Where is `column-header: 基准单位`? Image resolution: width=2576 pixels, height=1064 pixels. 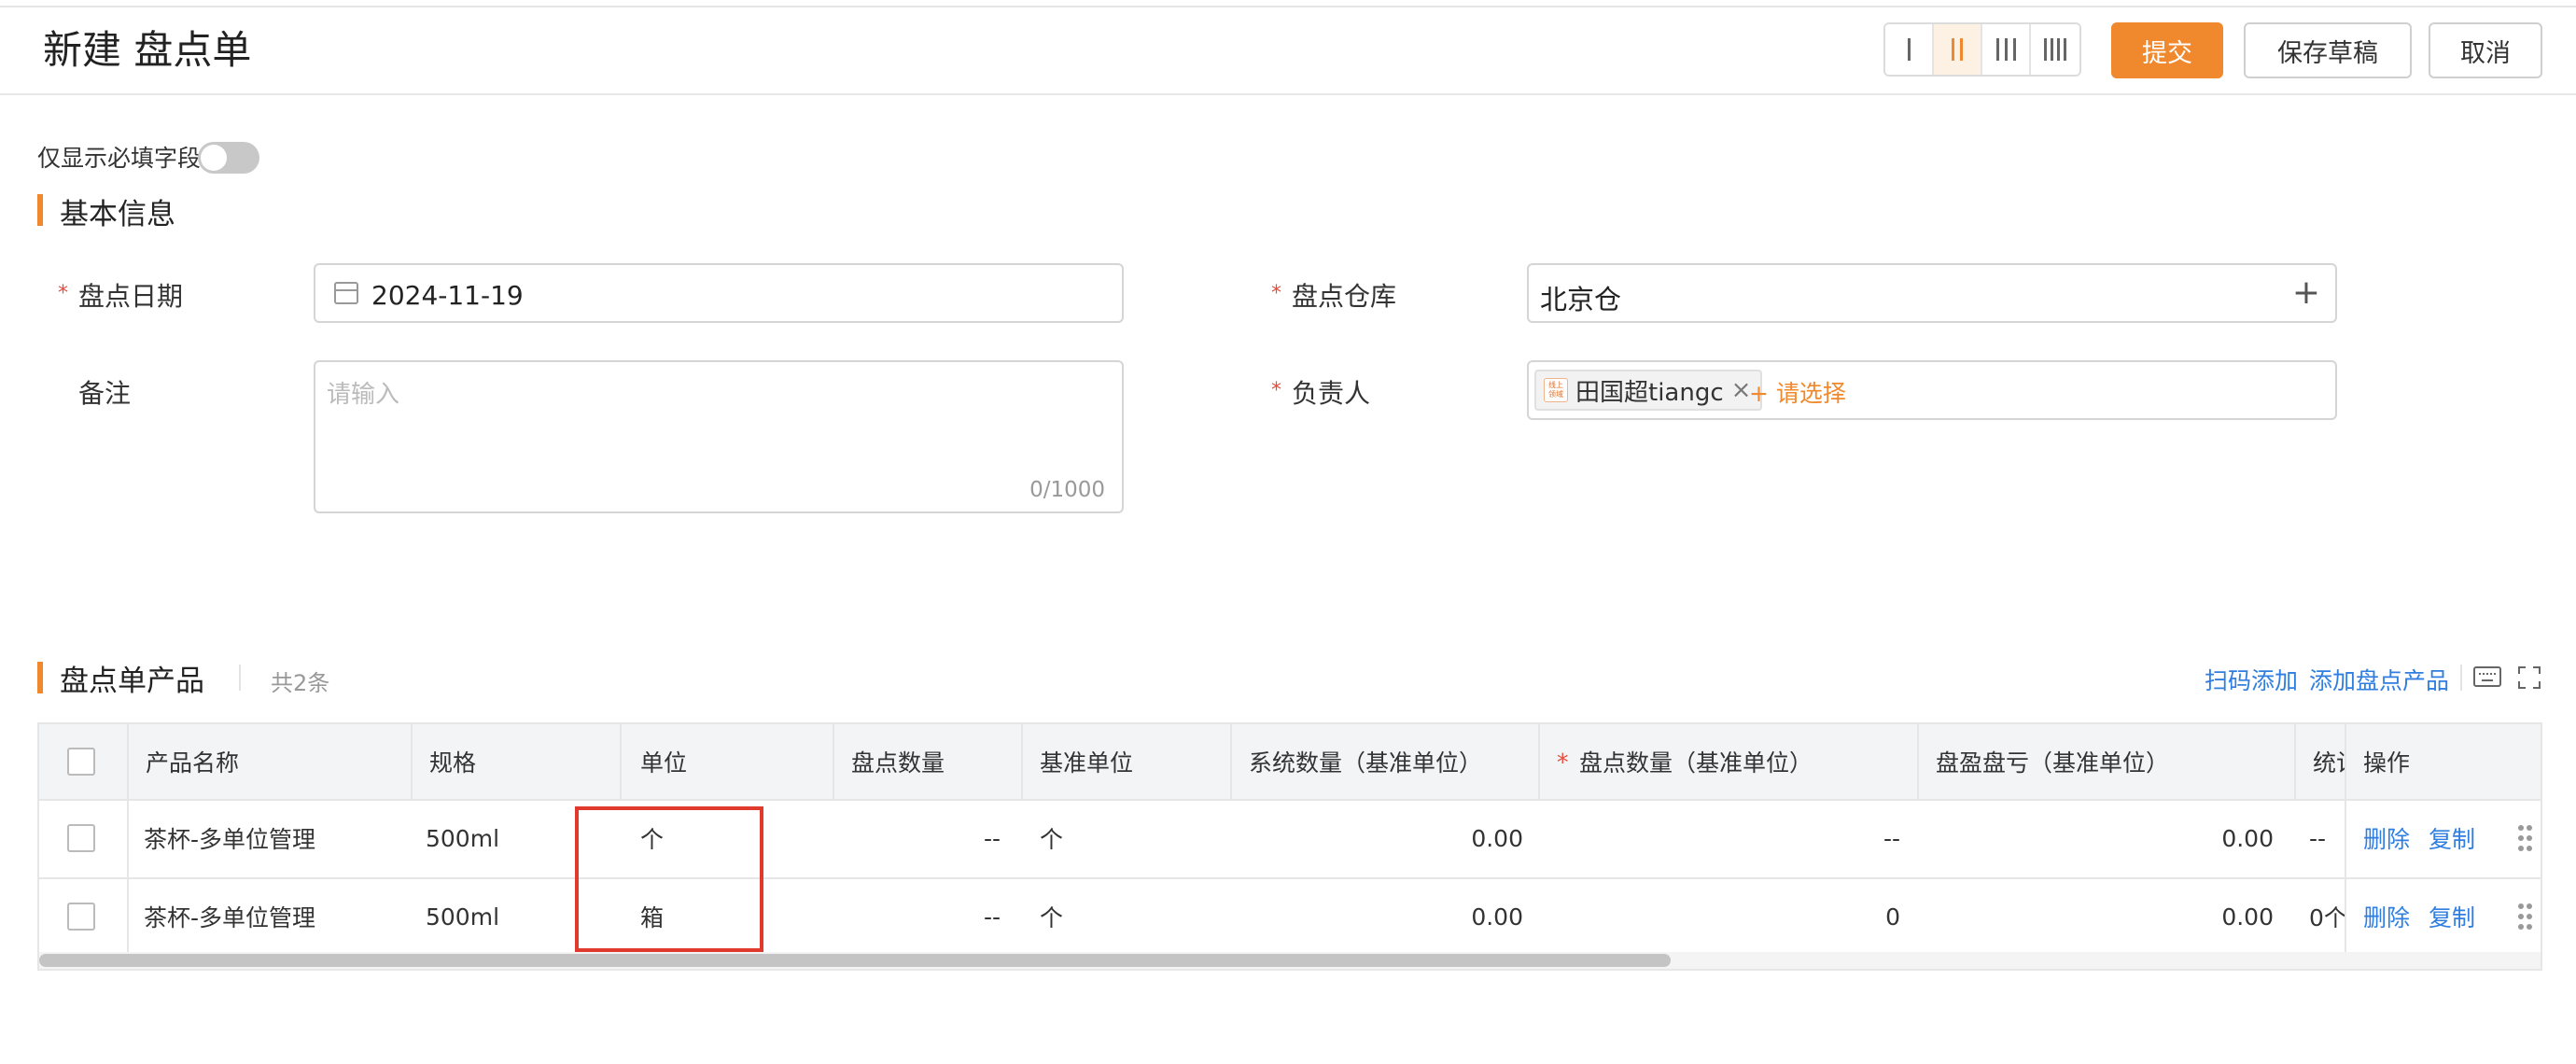 column-header: 基准单位 is located at coordinates (1087, 763).